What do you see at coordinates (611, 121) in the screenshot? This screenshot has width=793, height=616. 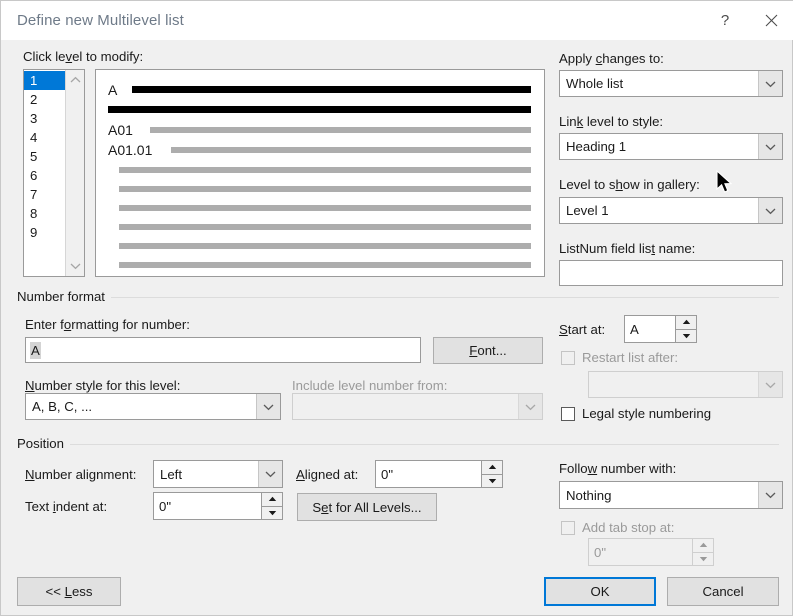 I see `link-level-label: Link level to style:` at bounding box center [611, 121].